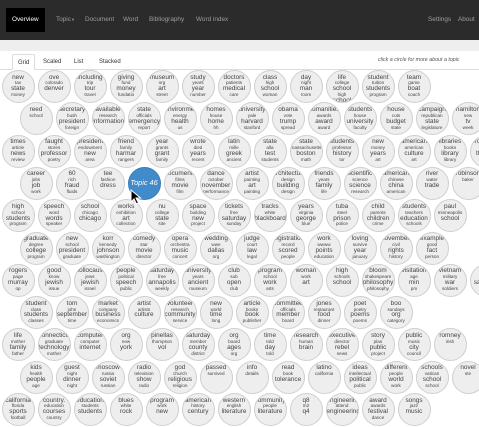 This screenshot has width=479, height=427. I want to click on topic-circle: high schools schoolhighschoolsschool, so click(342, 280).